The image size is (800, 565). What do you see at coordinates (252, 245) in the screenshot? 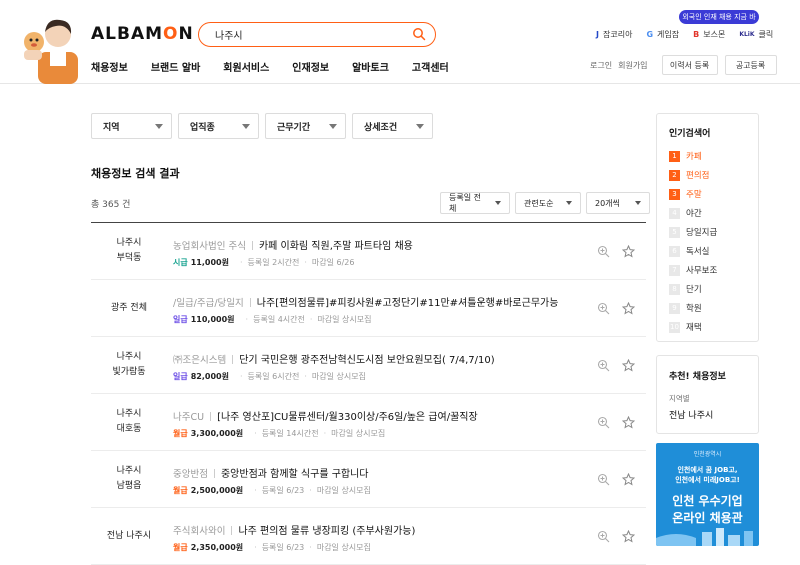
I see `separator` at bounding box center [252, 245].